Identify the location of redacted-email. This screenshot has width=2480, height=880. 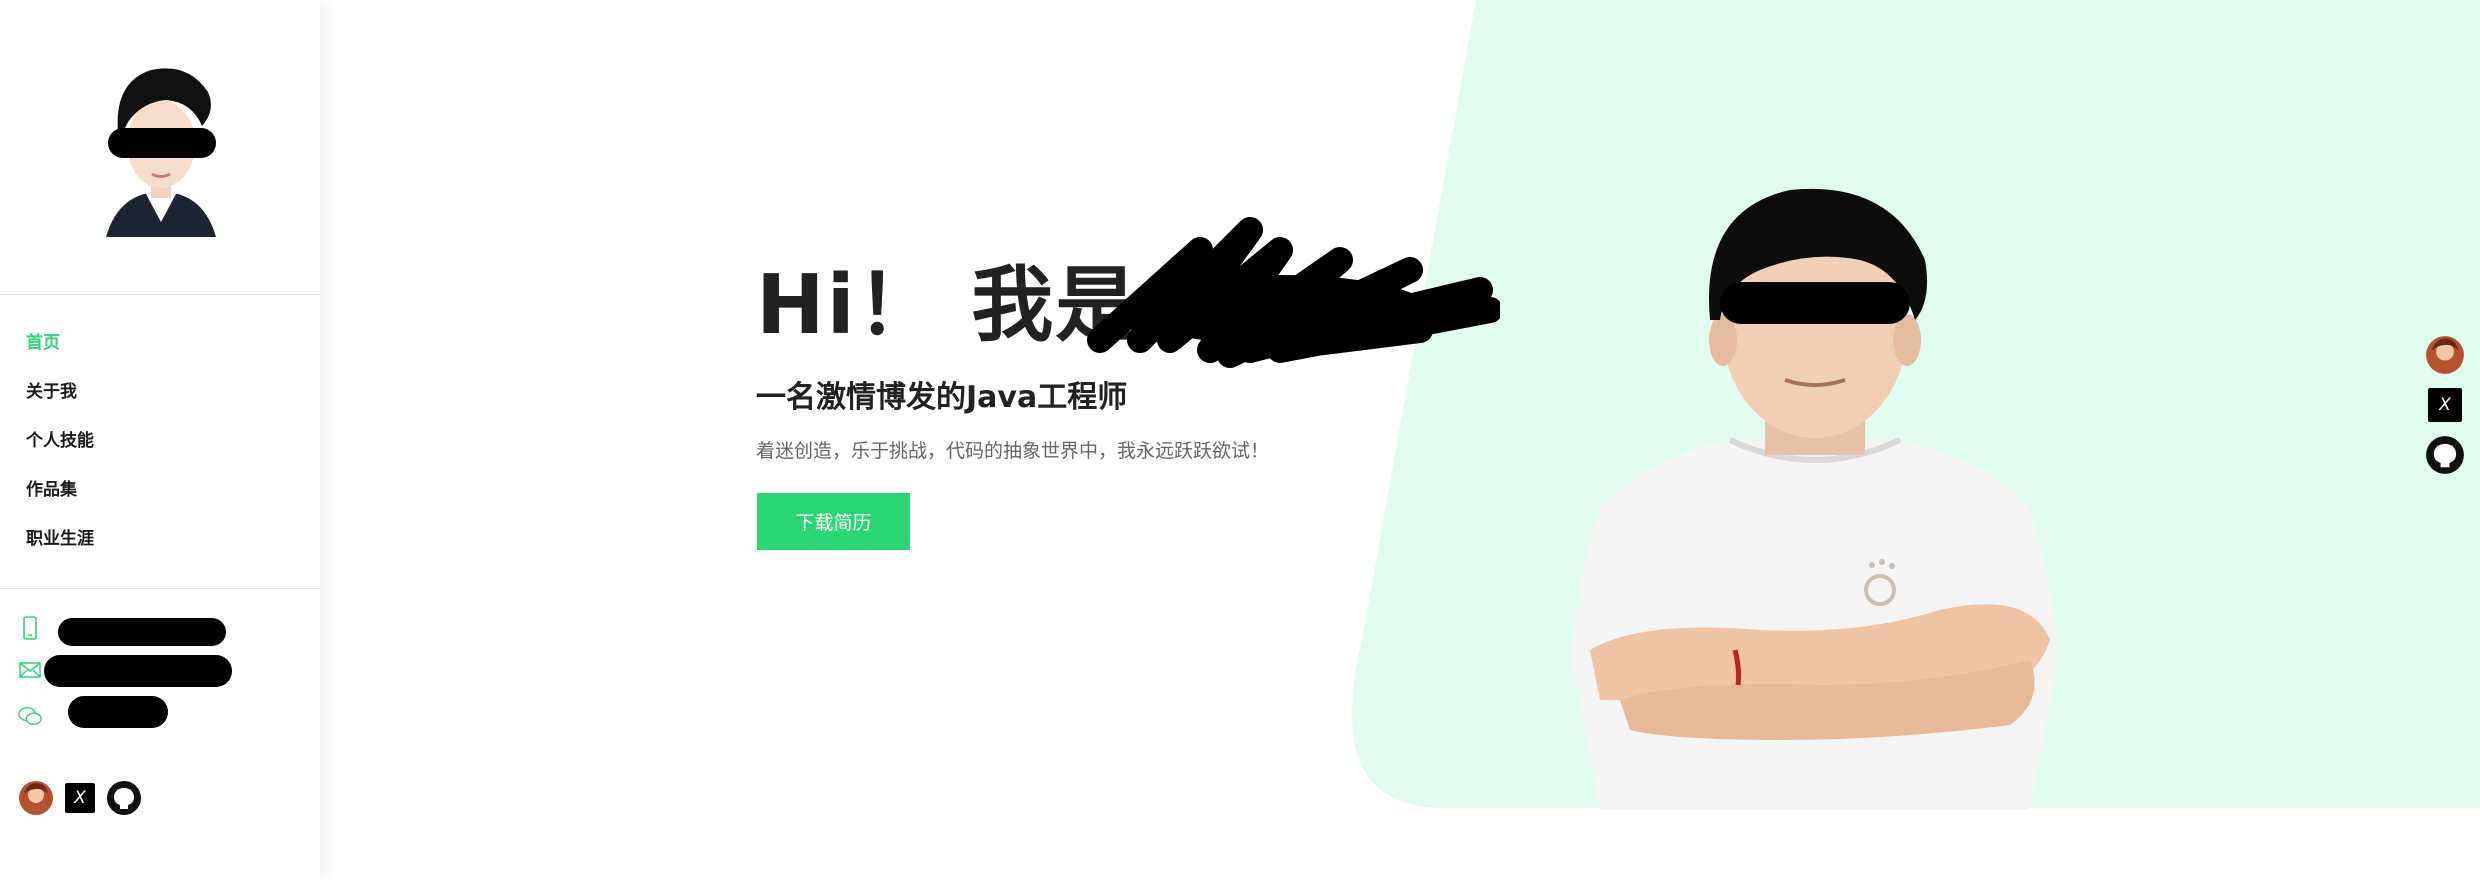
(138, 671).